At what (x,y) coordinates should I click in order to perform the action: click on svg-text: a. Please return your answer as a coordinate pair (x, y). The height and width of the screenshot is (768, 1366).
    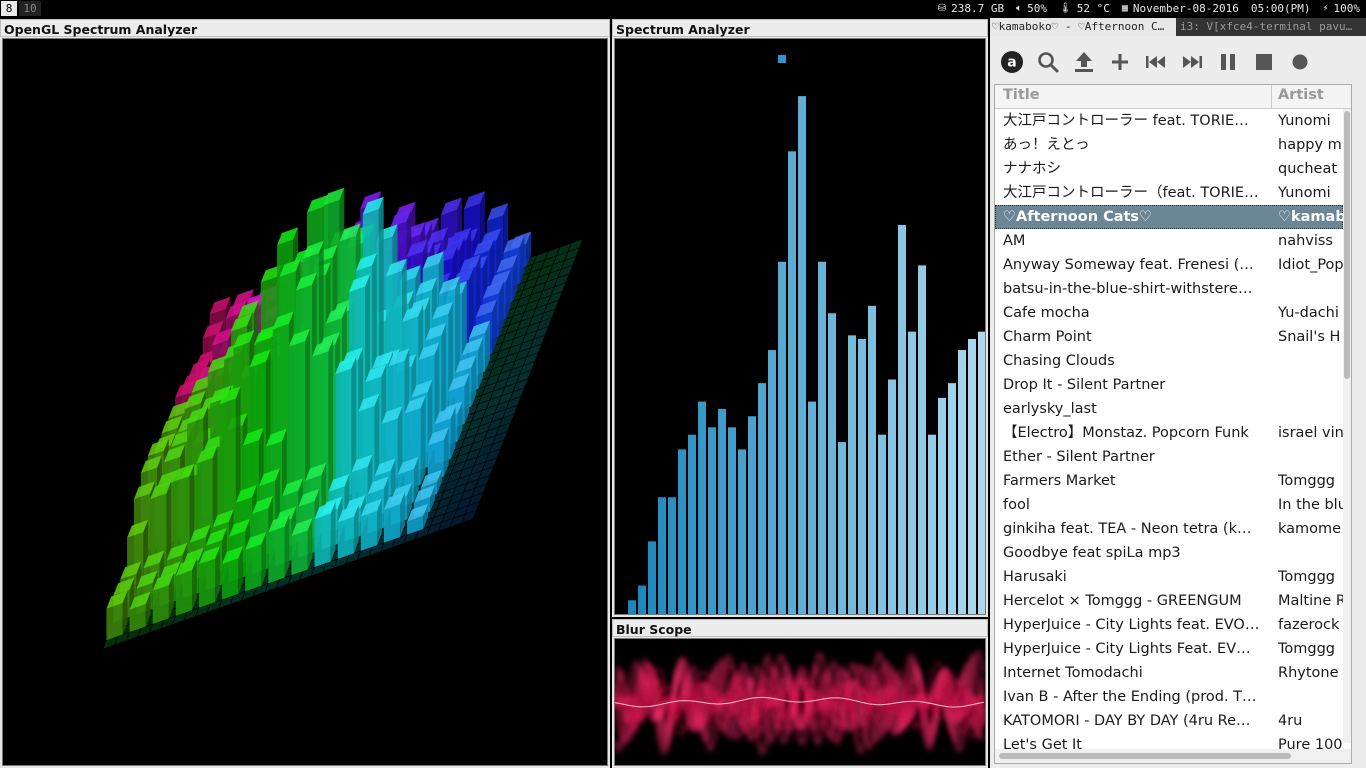
    Looking at the image, I should click on (1011, 63).